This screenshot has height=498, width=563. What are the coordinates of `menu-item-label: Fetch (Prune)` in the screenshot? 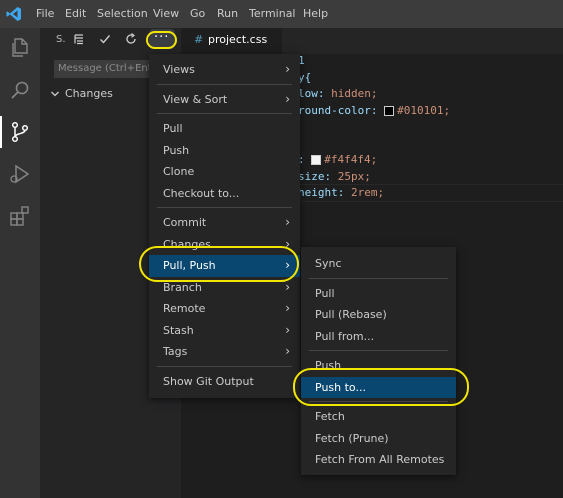 It's located at (352, 438).